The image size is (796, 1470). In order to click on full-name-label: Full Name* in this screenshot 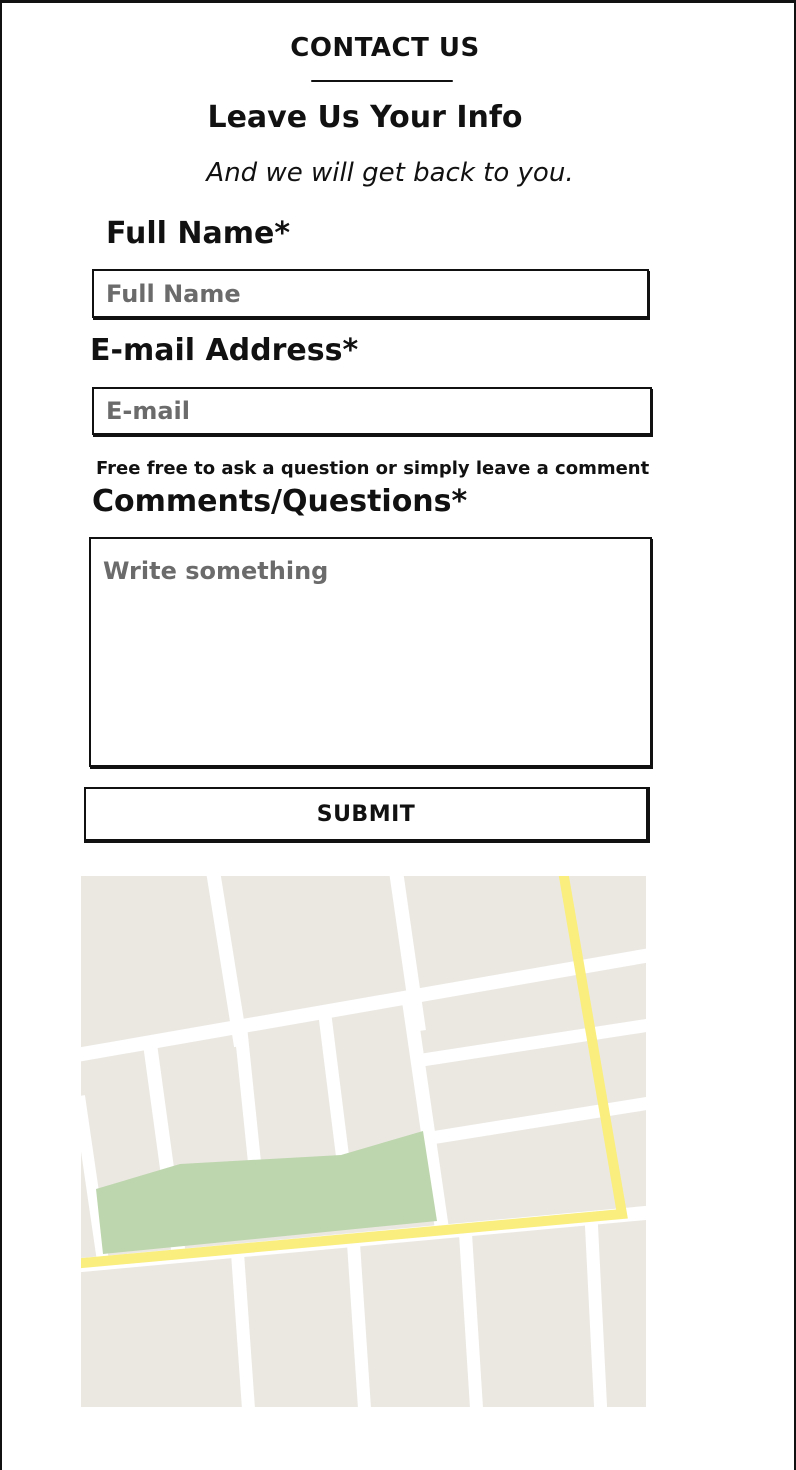, I will do `click(198, 233)`.